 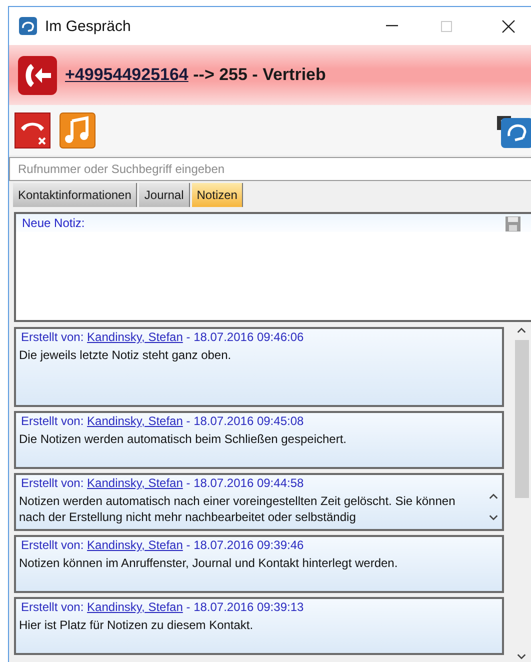 What do you see at coordinates (136, 625) in the screenshot?
I see `note-text: Hier ist Platz für Notizen zu diesem Kontakt.` at bounding box center [136, 625].